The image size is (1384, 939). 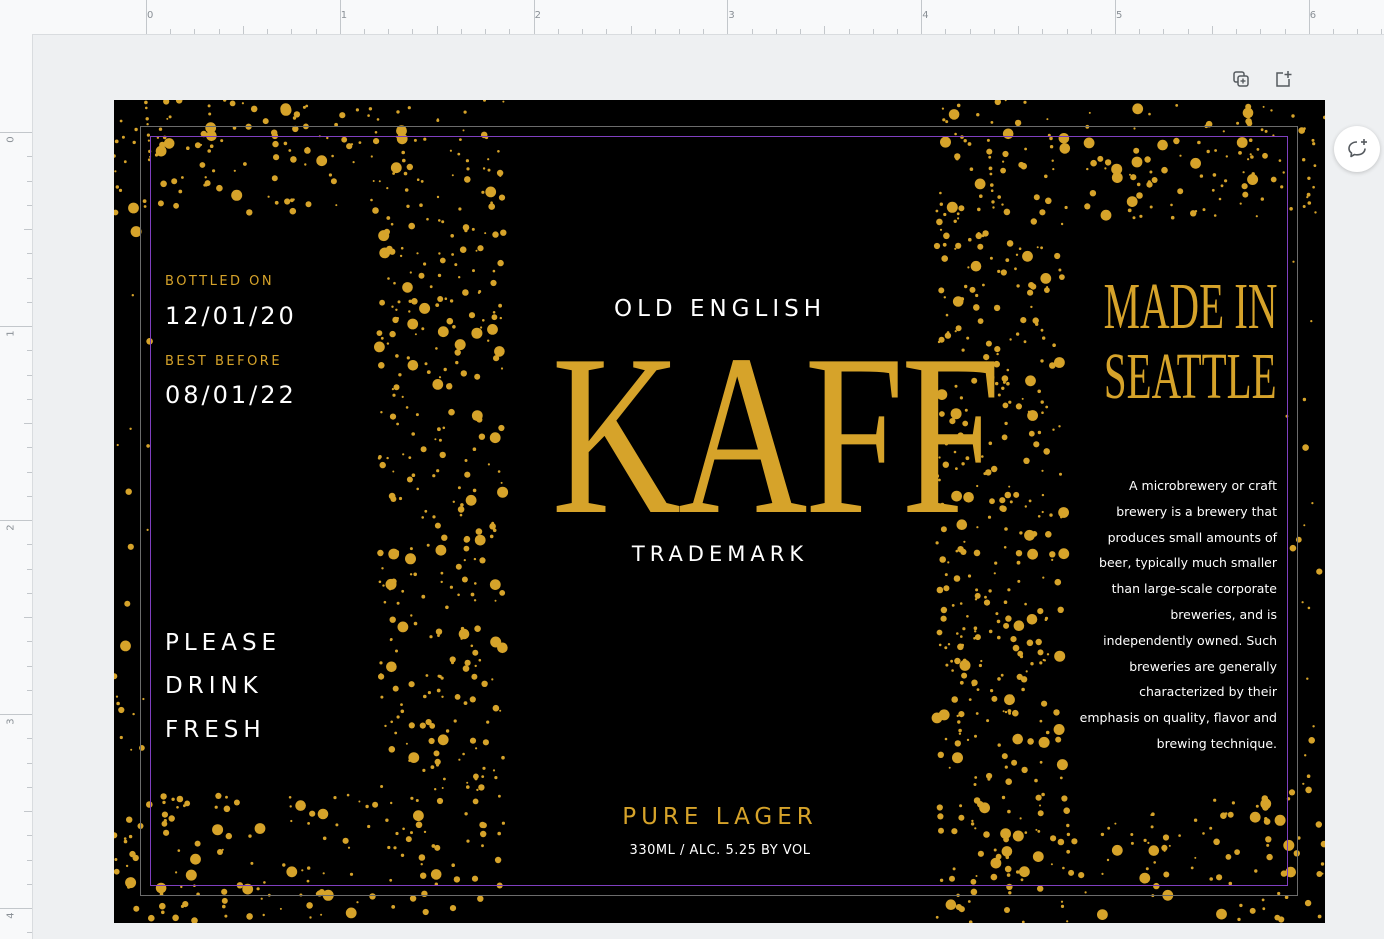 I want to click on pure-lager-text: PURE LAGER, so click(x=720, y=817).